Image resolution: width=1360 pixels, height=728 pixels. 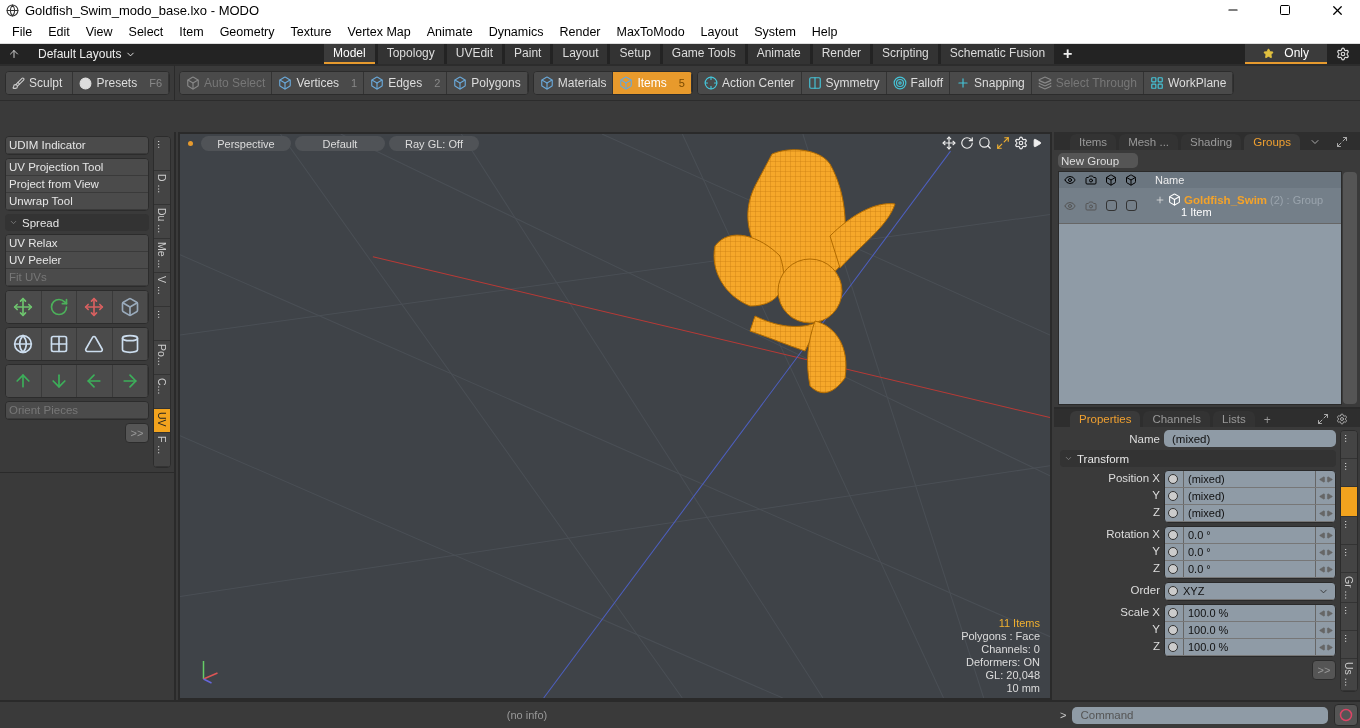 What do you see at coordinates (311, 31) in the screenshot?
I see `menu-item: Texture` at bounding box center [311, 31].